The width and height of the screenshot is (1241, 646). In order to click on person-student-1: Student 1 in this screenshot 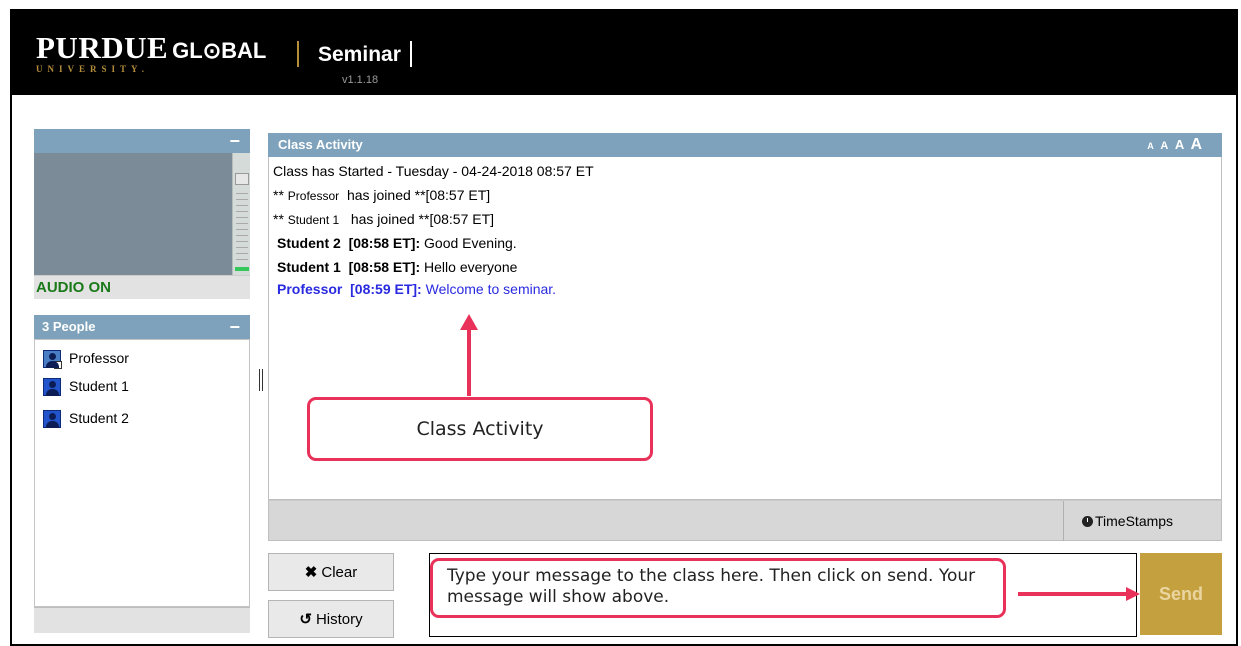, I will do `click(86, 387)`.